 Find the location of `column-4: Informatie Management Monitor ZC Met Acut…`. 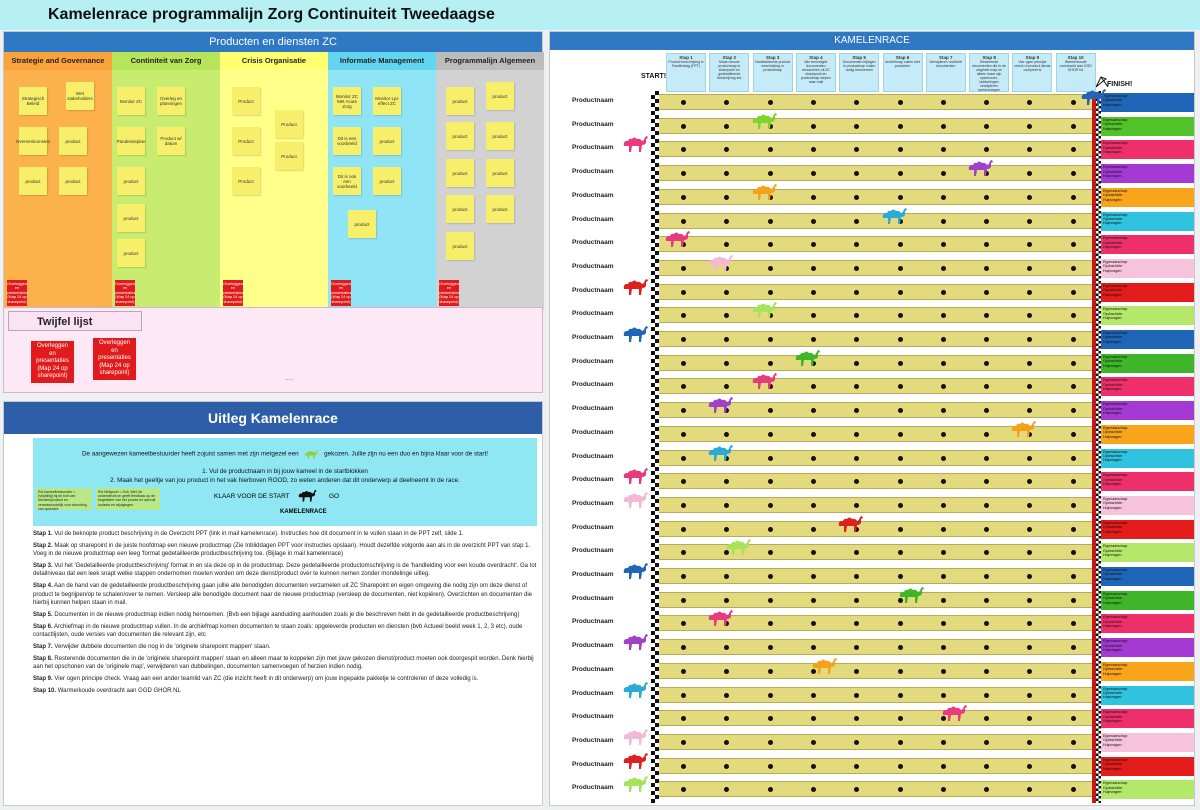

column-4: Informatie Management Monitor ZC Met Acut… is located at coordinates (382, 181).